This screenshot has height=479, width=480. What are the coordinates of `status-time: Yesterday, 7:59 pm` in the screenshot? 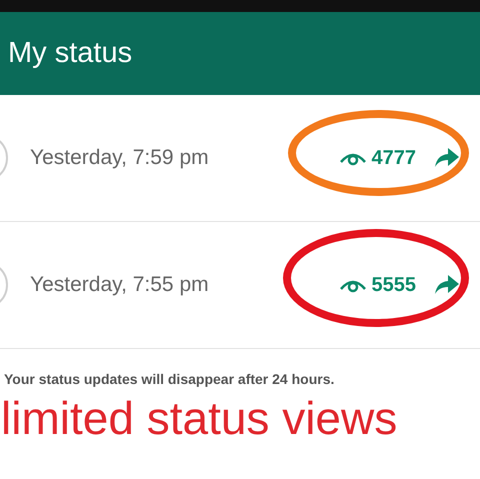 It's located at (120, 158).